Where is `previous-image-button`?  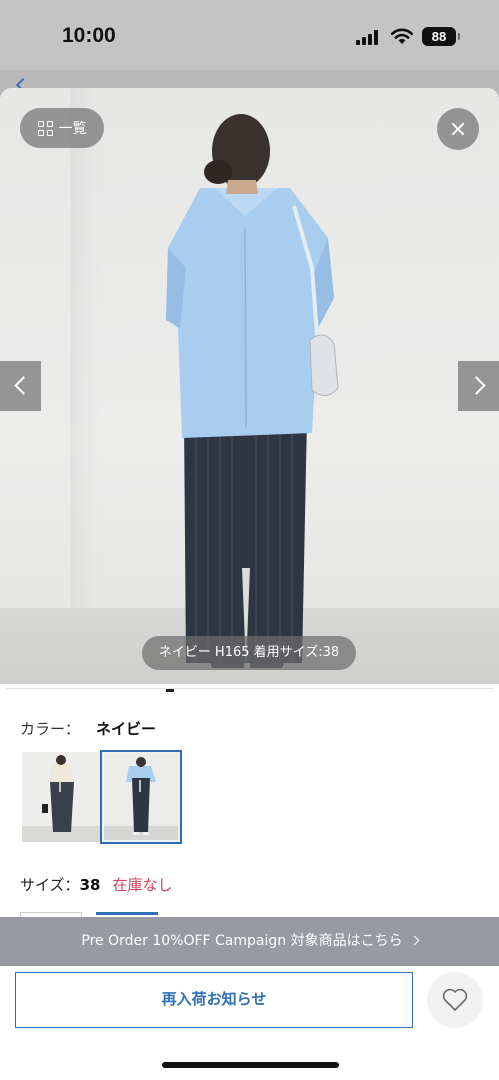
previous-image-button is located at coordinates (20, 386).